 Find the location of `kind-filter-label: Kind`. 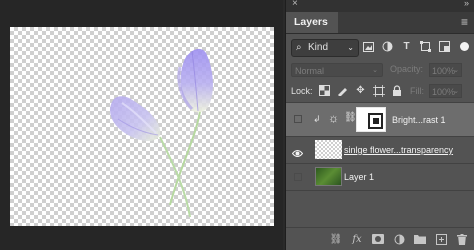

kind-filter-label: Kind is located at coordinates (318, 47).